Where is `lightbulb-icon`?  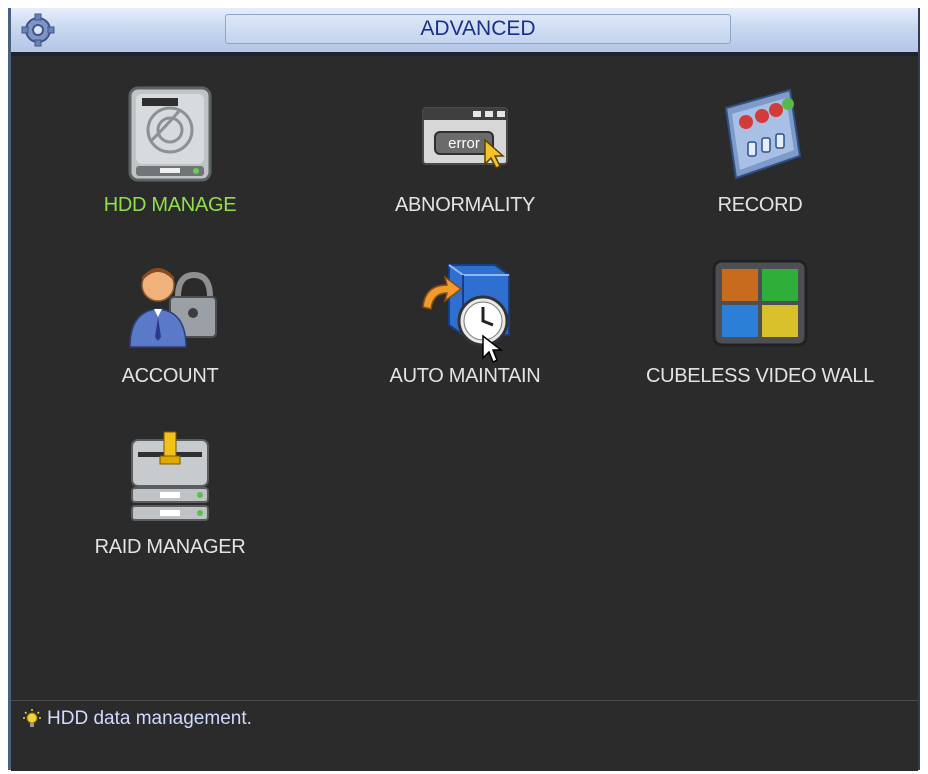
lightbulb-icon is located at coordinates (32, 718).